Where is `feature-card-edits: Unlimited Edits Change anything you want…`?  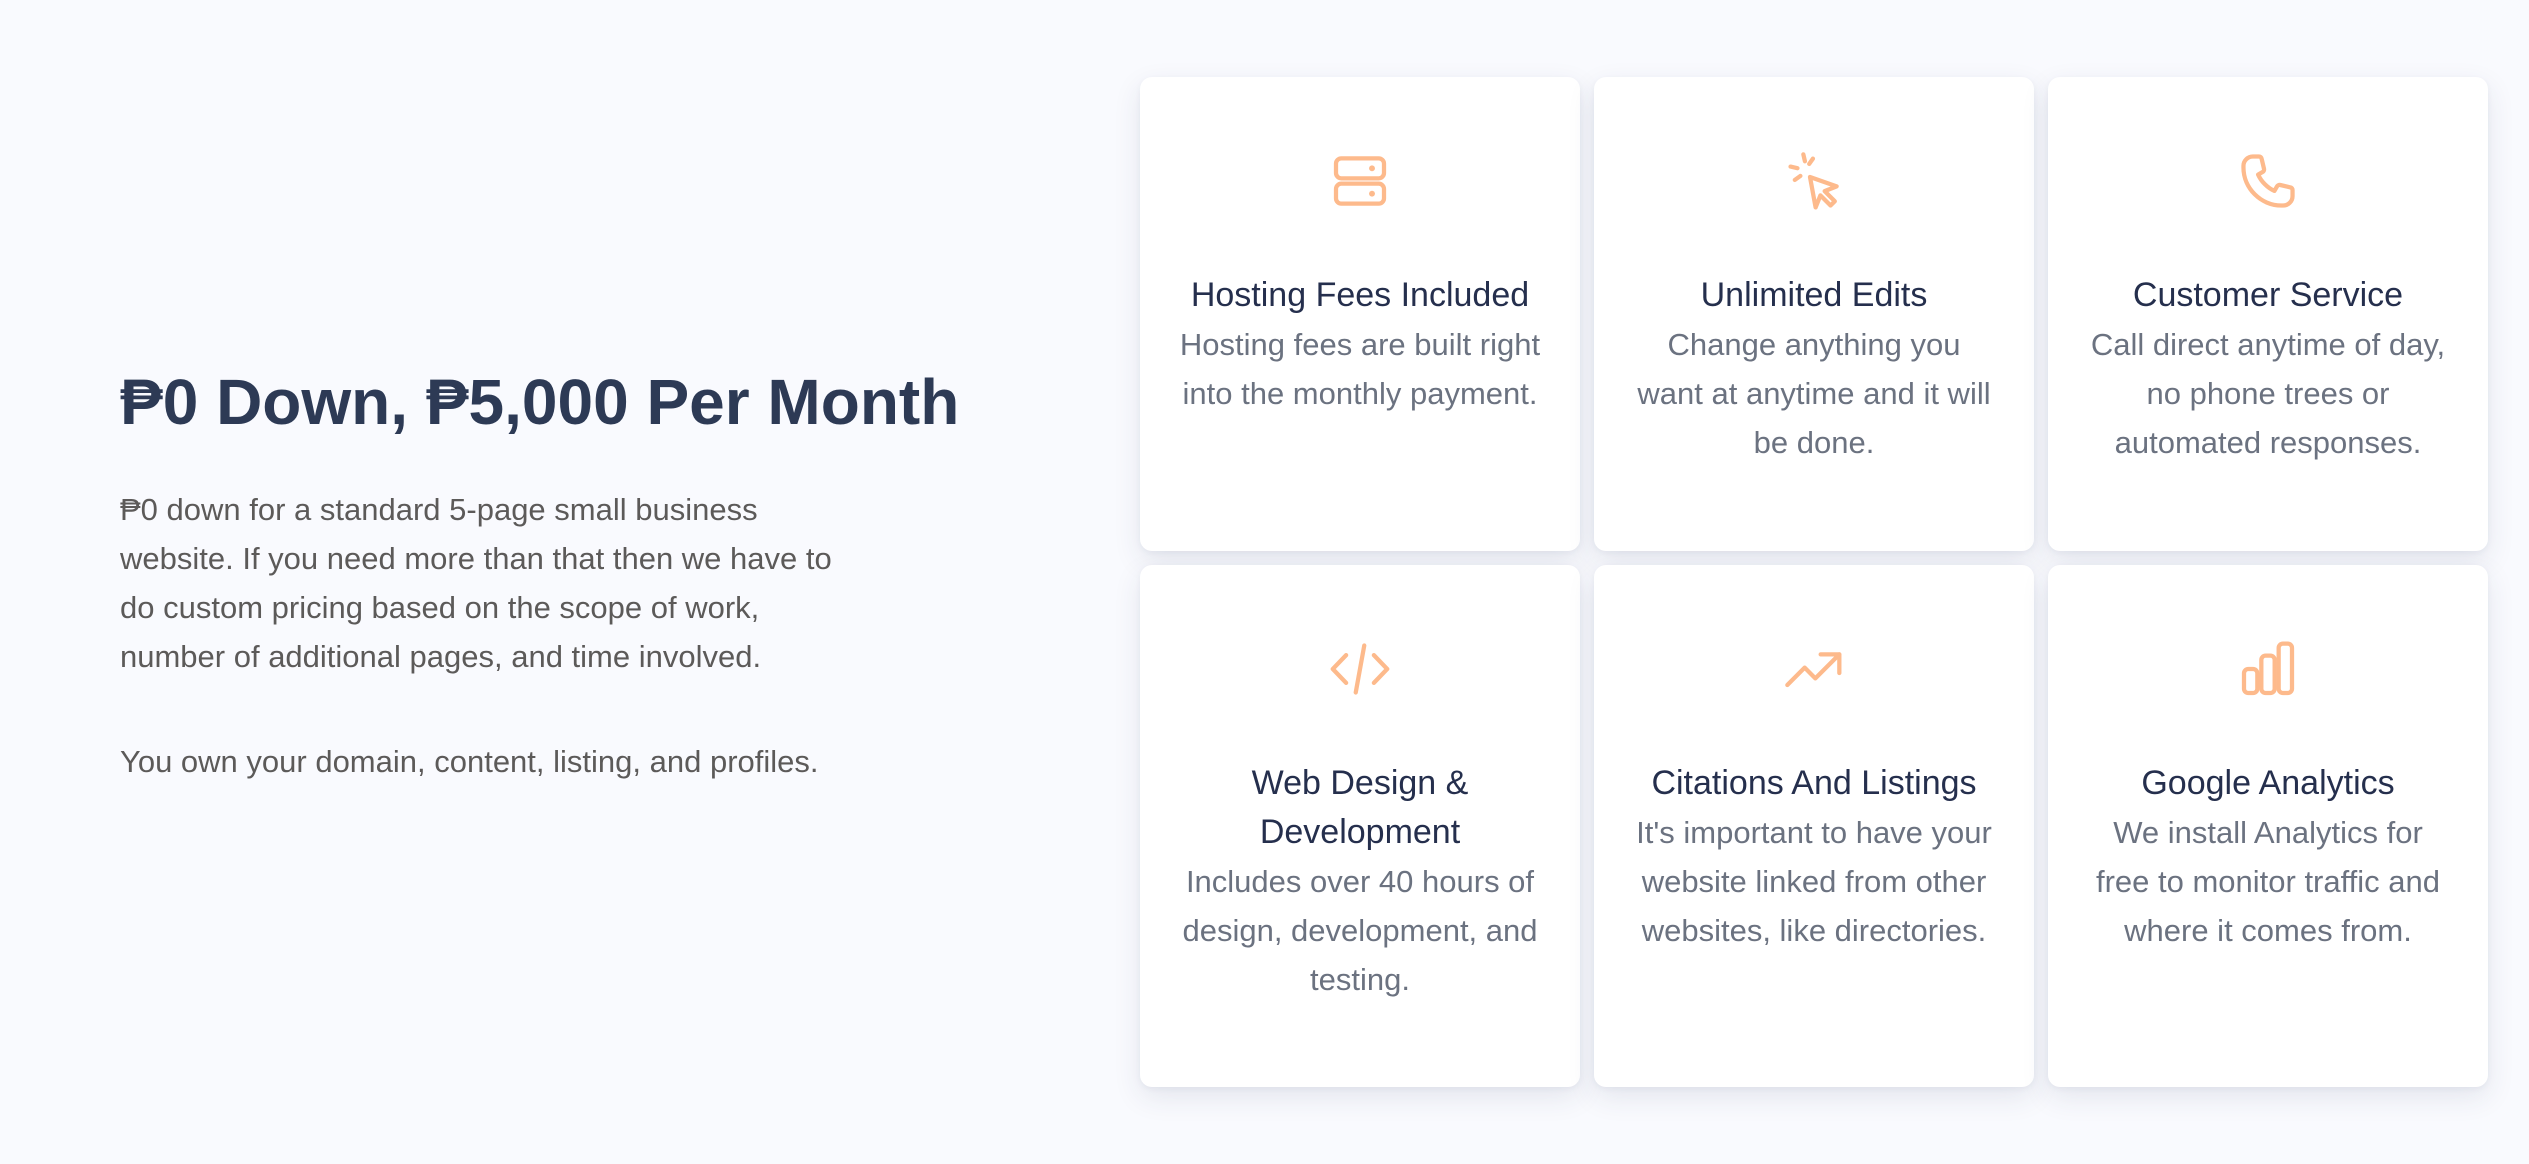 feature-card-edits: Unlimited Edits Change anything you want… is located at coordinates (1814, 314).